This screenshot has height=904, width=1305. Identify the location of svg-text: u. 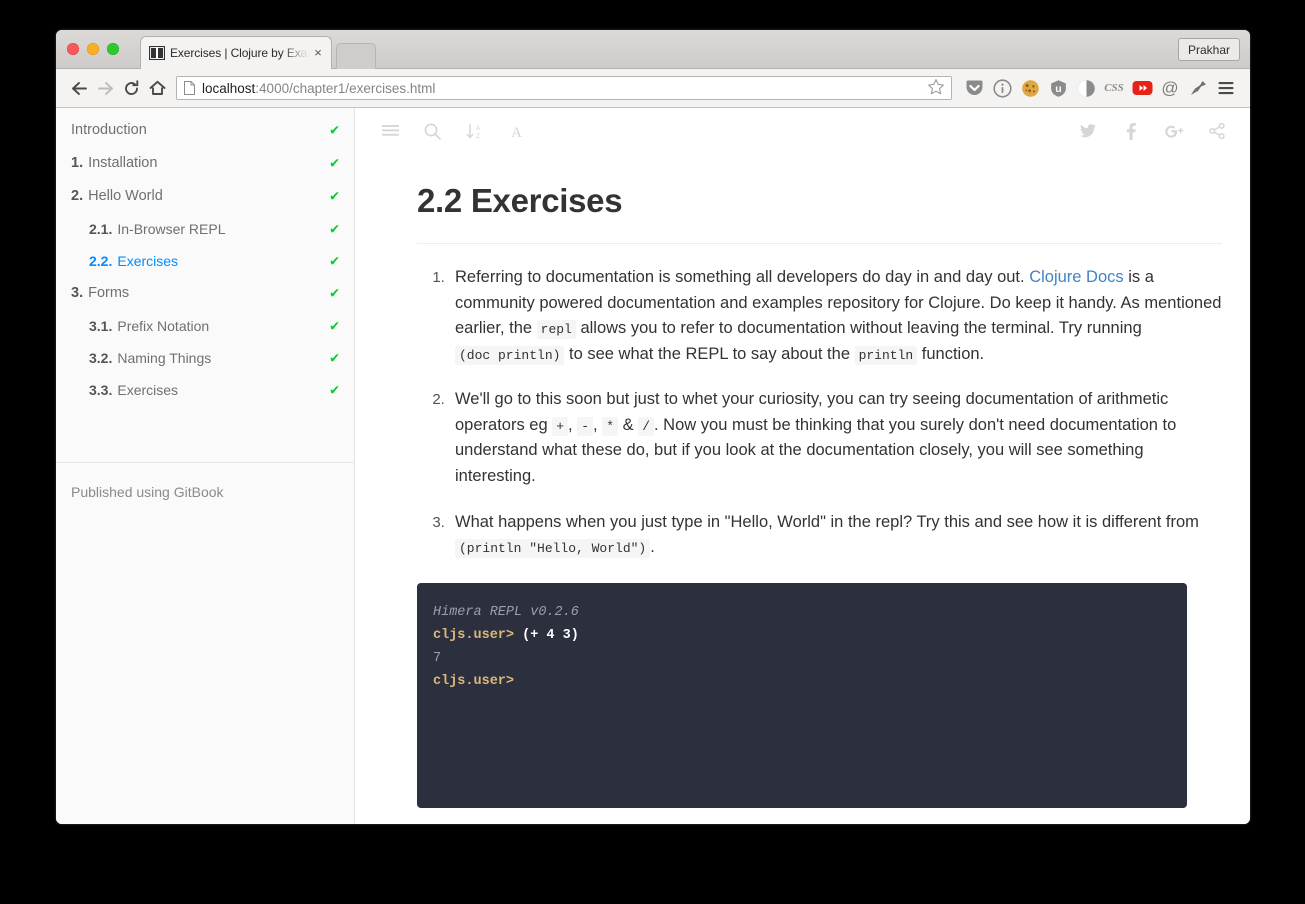
(1058, 89).